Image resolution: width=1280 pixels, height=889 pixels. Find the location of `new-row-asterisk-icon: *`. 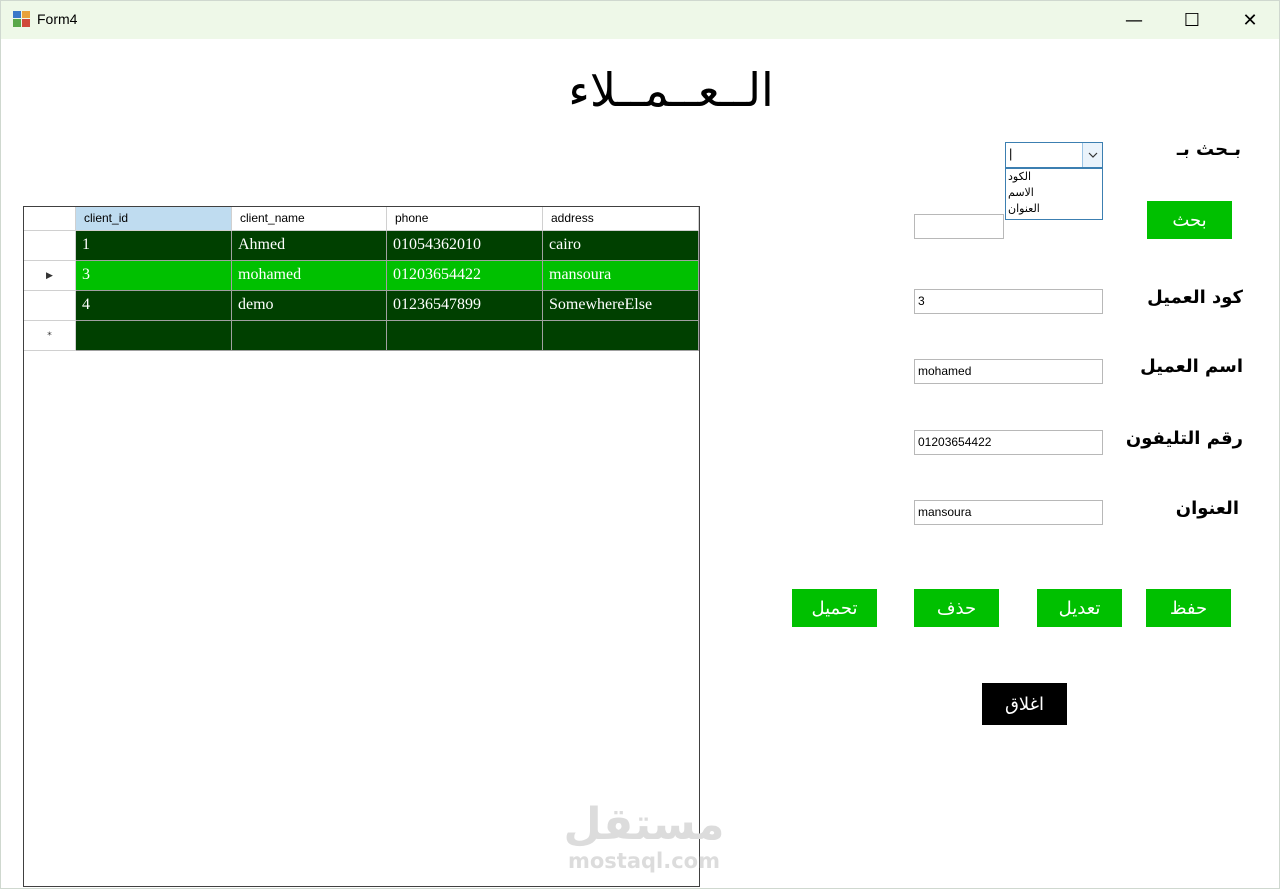

new-row-asterisk-icon: * is located at coordinates (49, 335).